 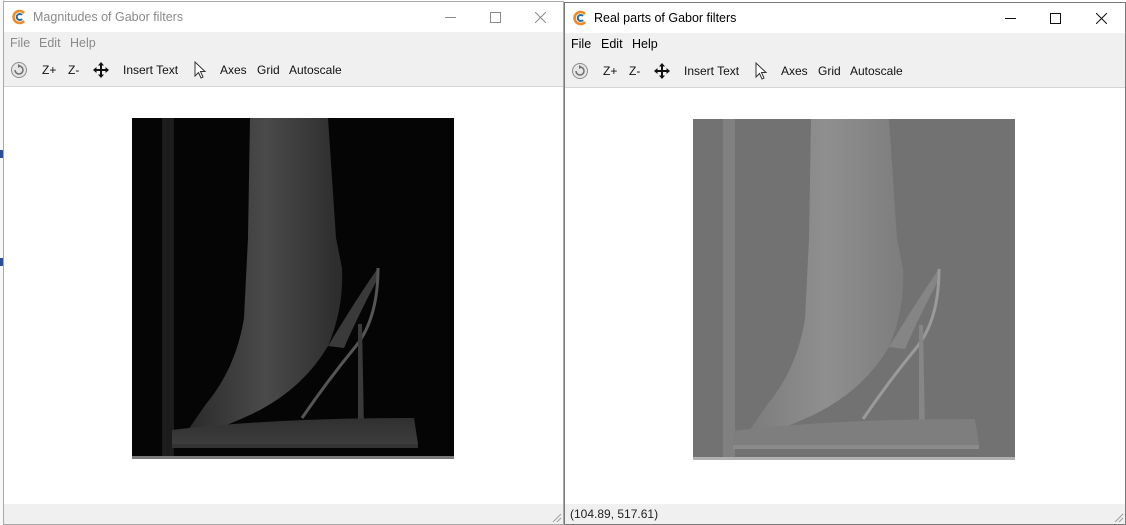 I want to click on status-bar, so click(x=283, y=514).